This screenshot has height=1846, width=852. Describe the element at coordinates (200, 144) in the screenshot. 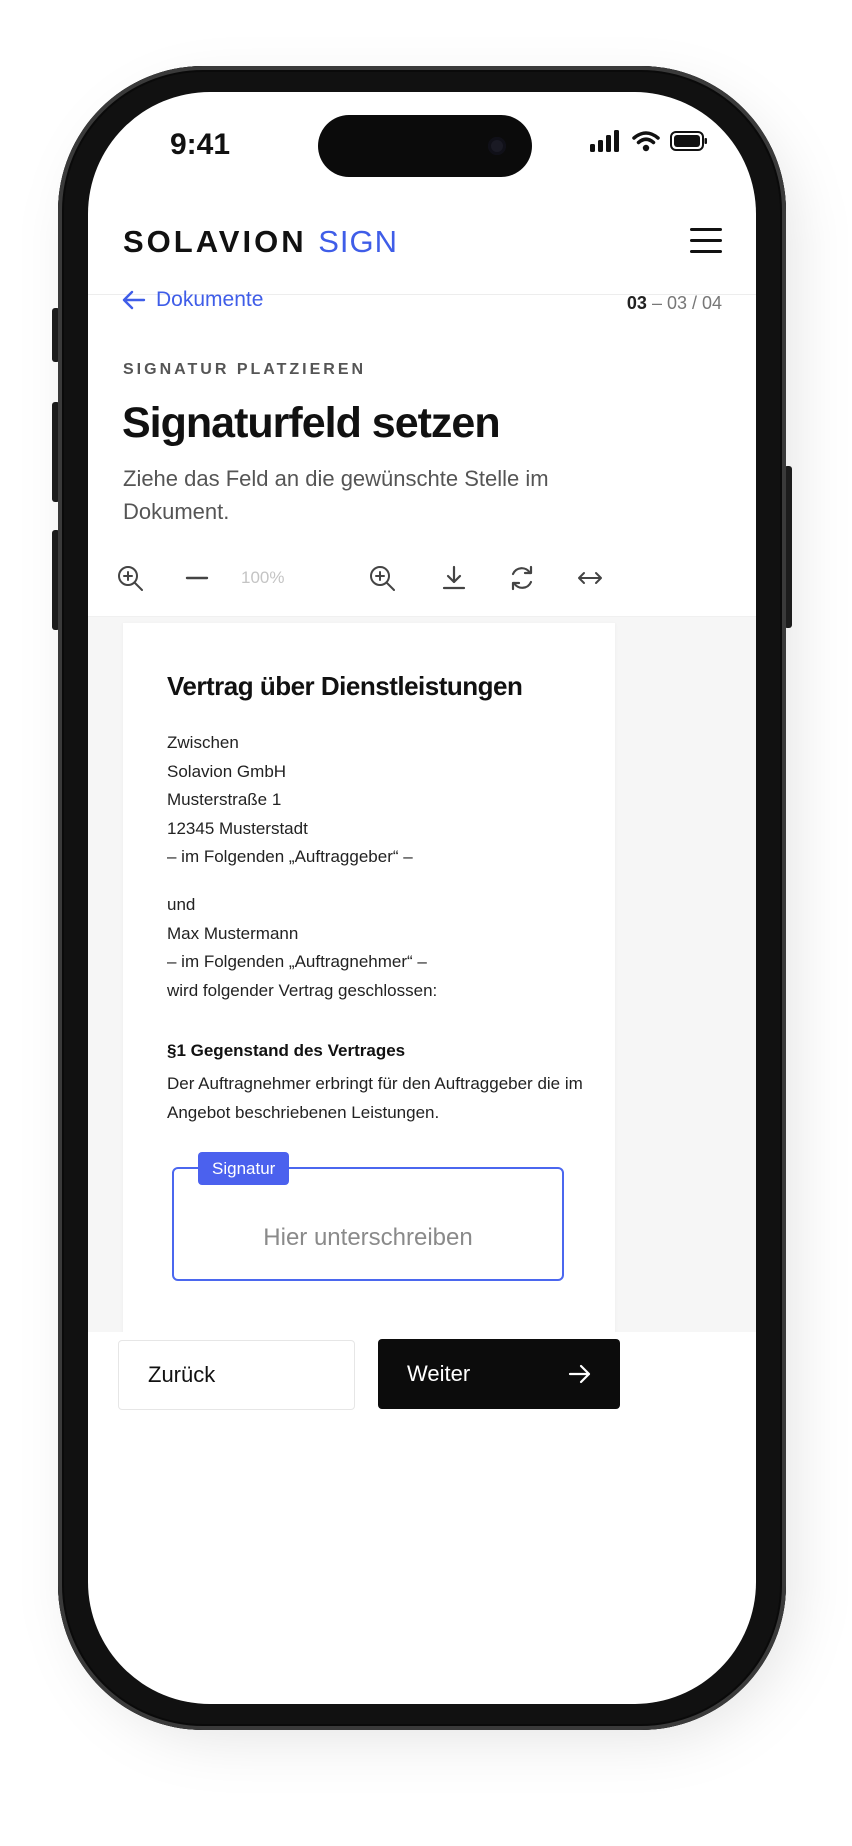

I see `status-time: 9:41` at that location.